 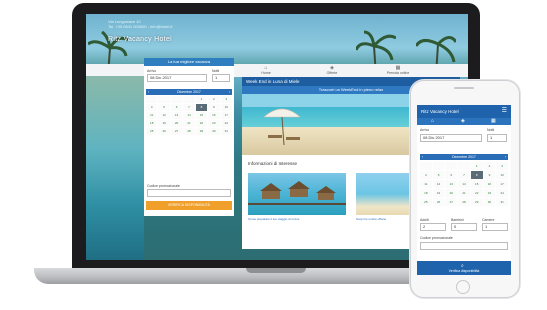 What do you see at coordinates (332, 73) in the screenshot?
I see `tab-label: Offerte` at bounding box center [332, 73].